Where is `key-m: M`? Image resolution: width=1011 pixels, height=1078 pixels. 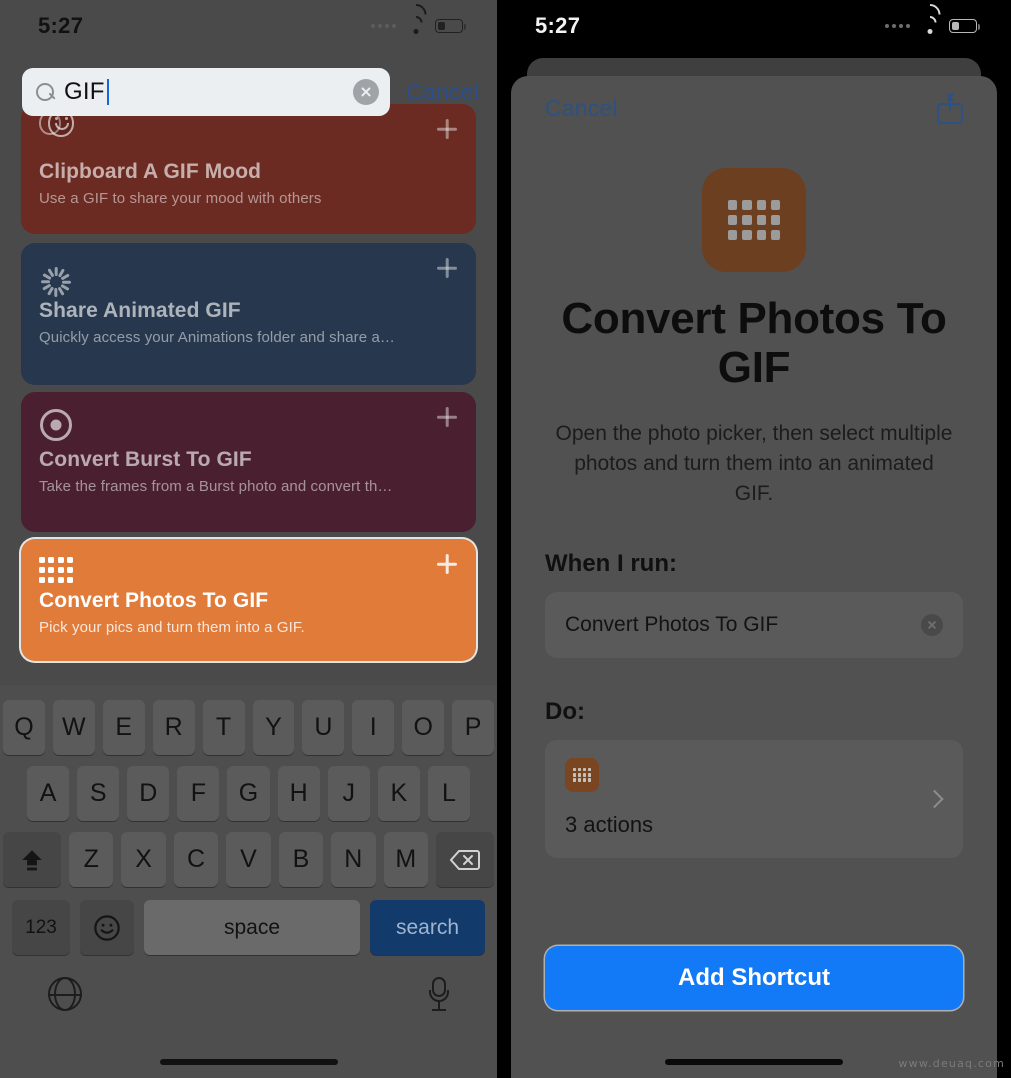
key-m: M is located at coordinates (405, 859).